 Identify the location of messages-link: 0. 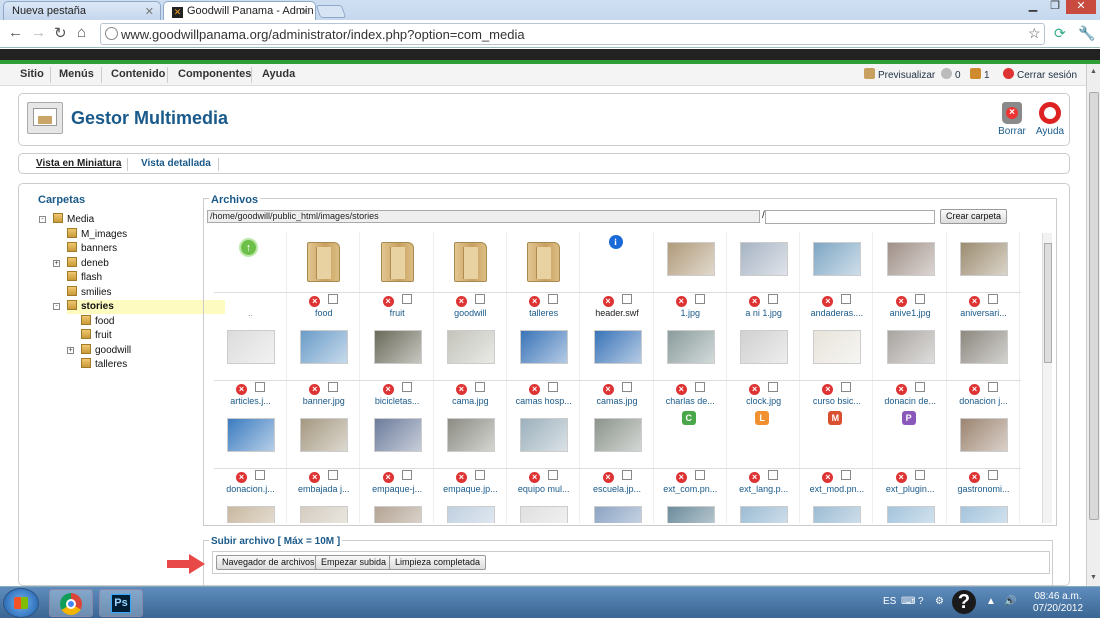
(951, 74).